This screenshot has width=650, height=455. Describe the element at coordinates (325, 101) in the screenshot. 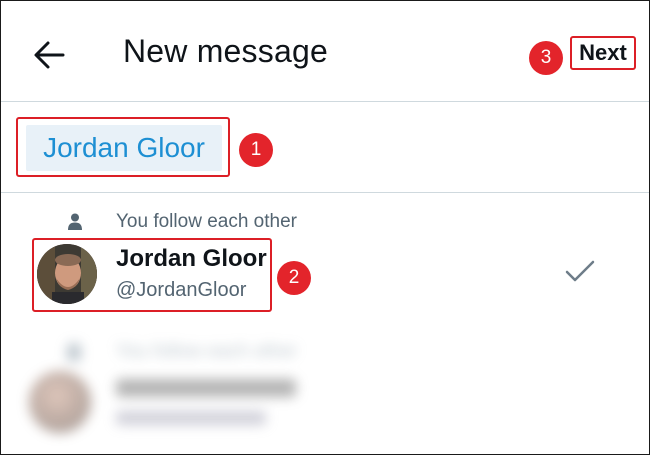

I see `header-divider` at that location.